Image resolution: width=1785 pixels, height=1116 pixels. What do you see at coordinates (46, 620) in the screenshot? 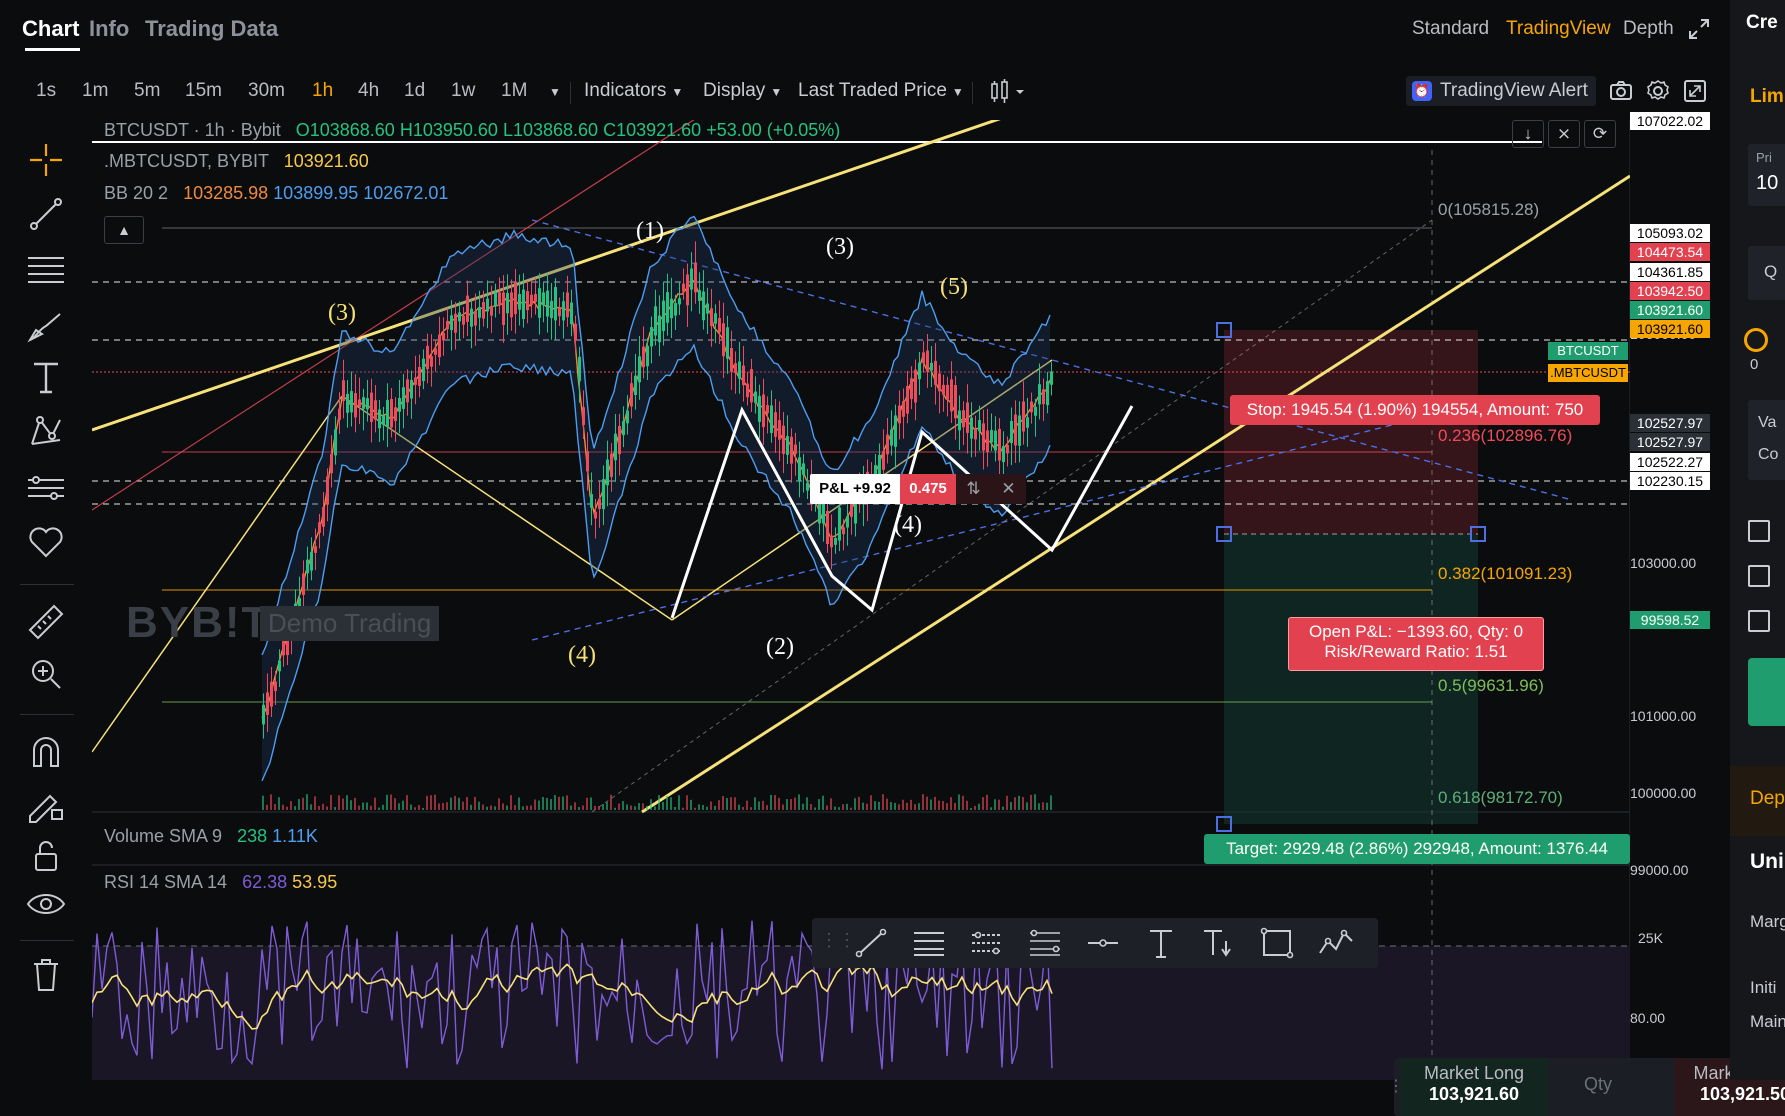
I see `ruler-icon` at bounding box center [46, 620].